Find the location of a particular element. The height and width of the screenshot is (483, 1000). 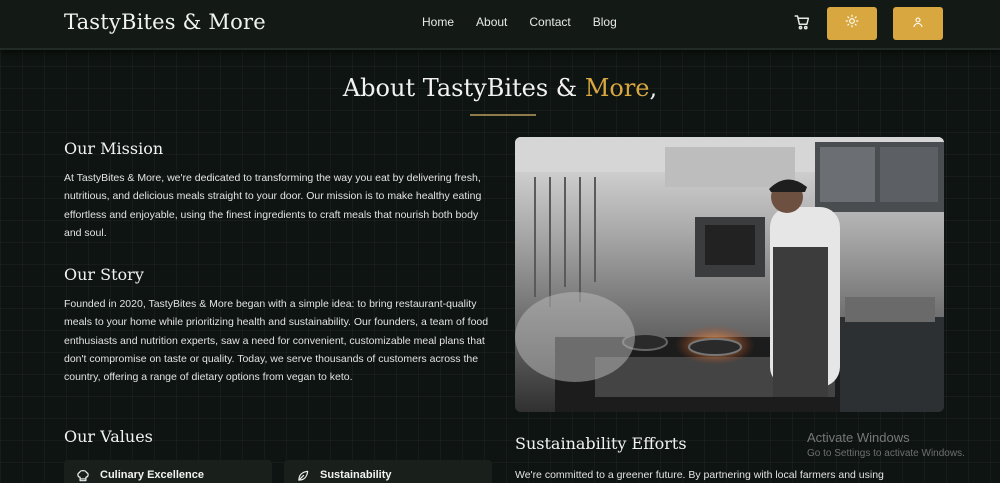

nav-blog-link: Blog is located at coordinates (605, 22).